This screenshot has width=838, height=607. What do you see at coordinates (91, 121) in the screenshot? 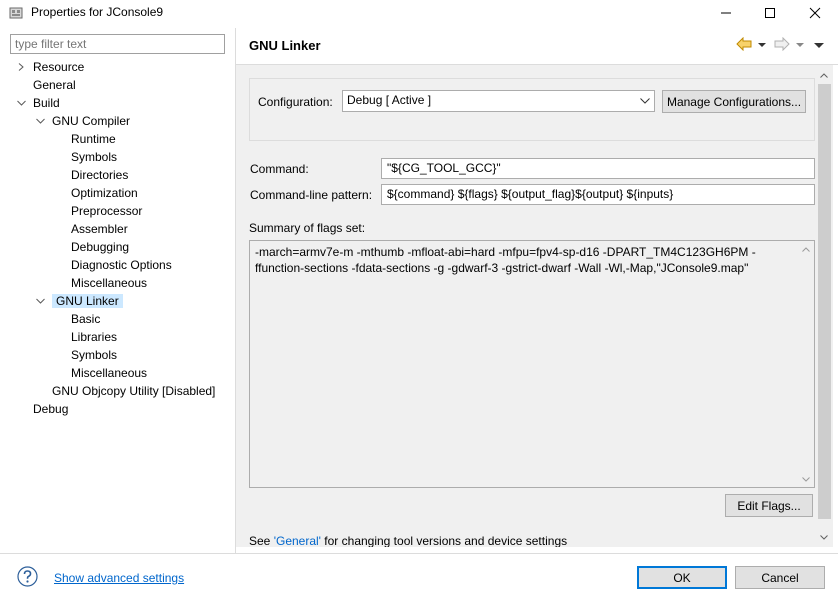
I see `tree-item-label: GNU Compiler` at bounding box center [91, 121].